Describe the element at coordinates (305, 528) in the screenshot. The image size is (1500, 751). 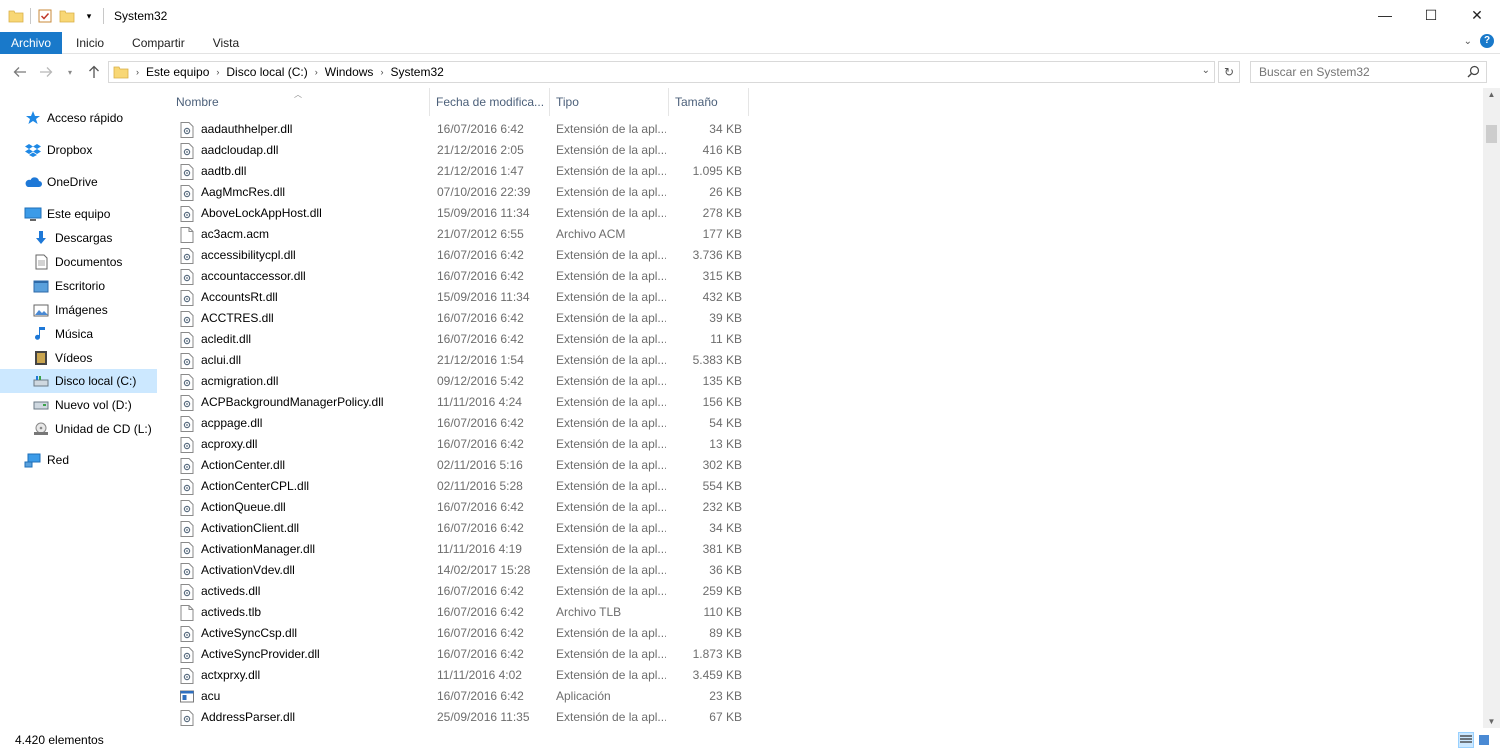
I see `file-name-cell: ActivationClient.dll` at that location.